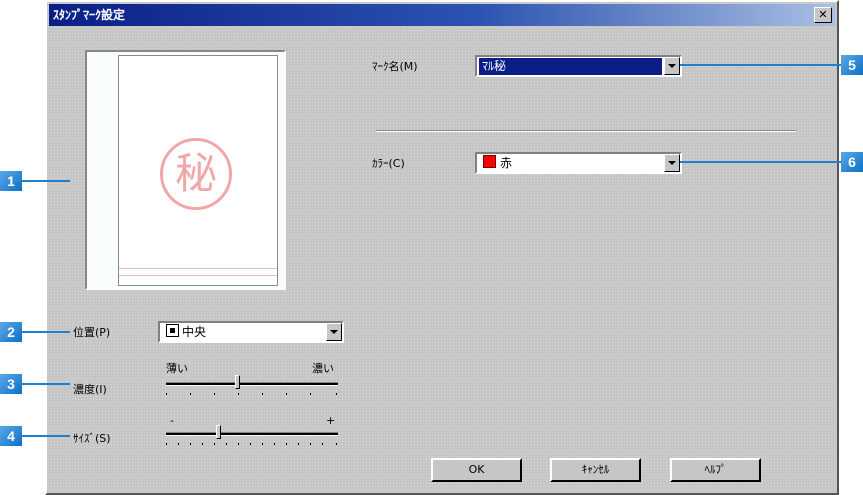 This screenshot has height=495, width=863. What do you see at coordinates (46, 436) in the screenshot?
I see `callout-4-leader` at bounding box center [46, 436].